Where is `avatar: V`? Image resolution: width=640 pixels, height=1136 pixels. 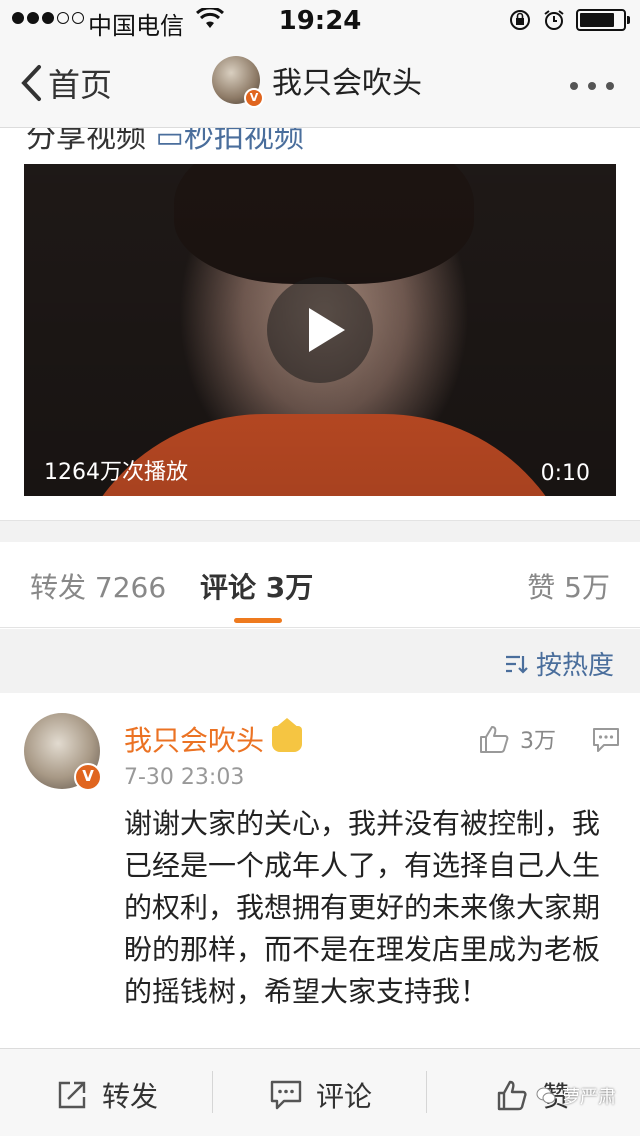
avatar: V is located at coordinates (238, 82).